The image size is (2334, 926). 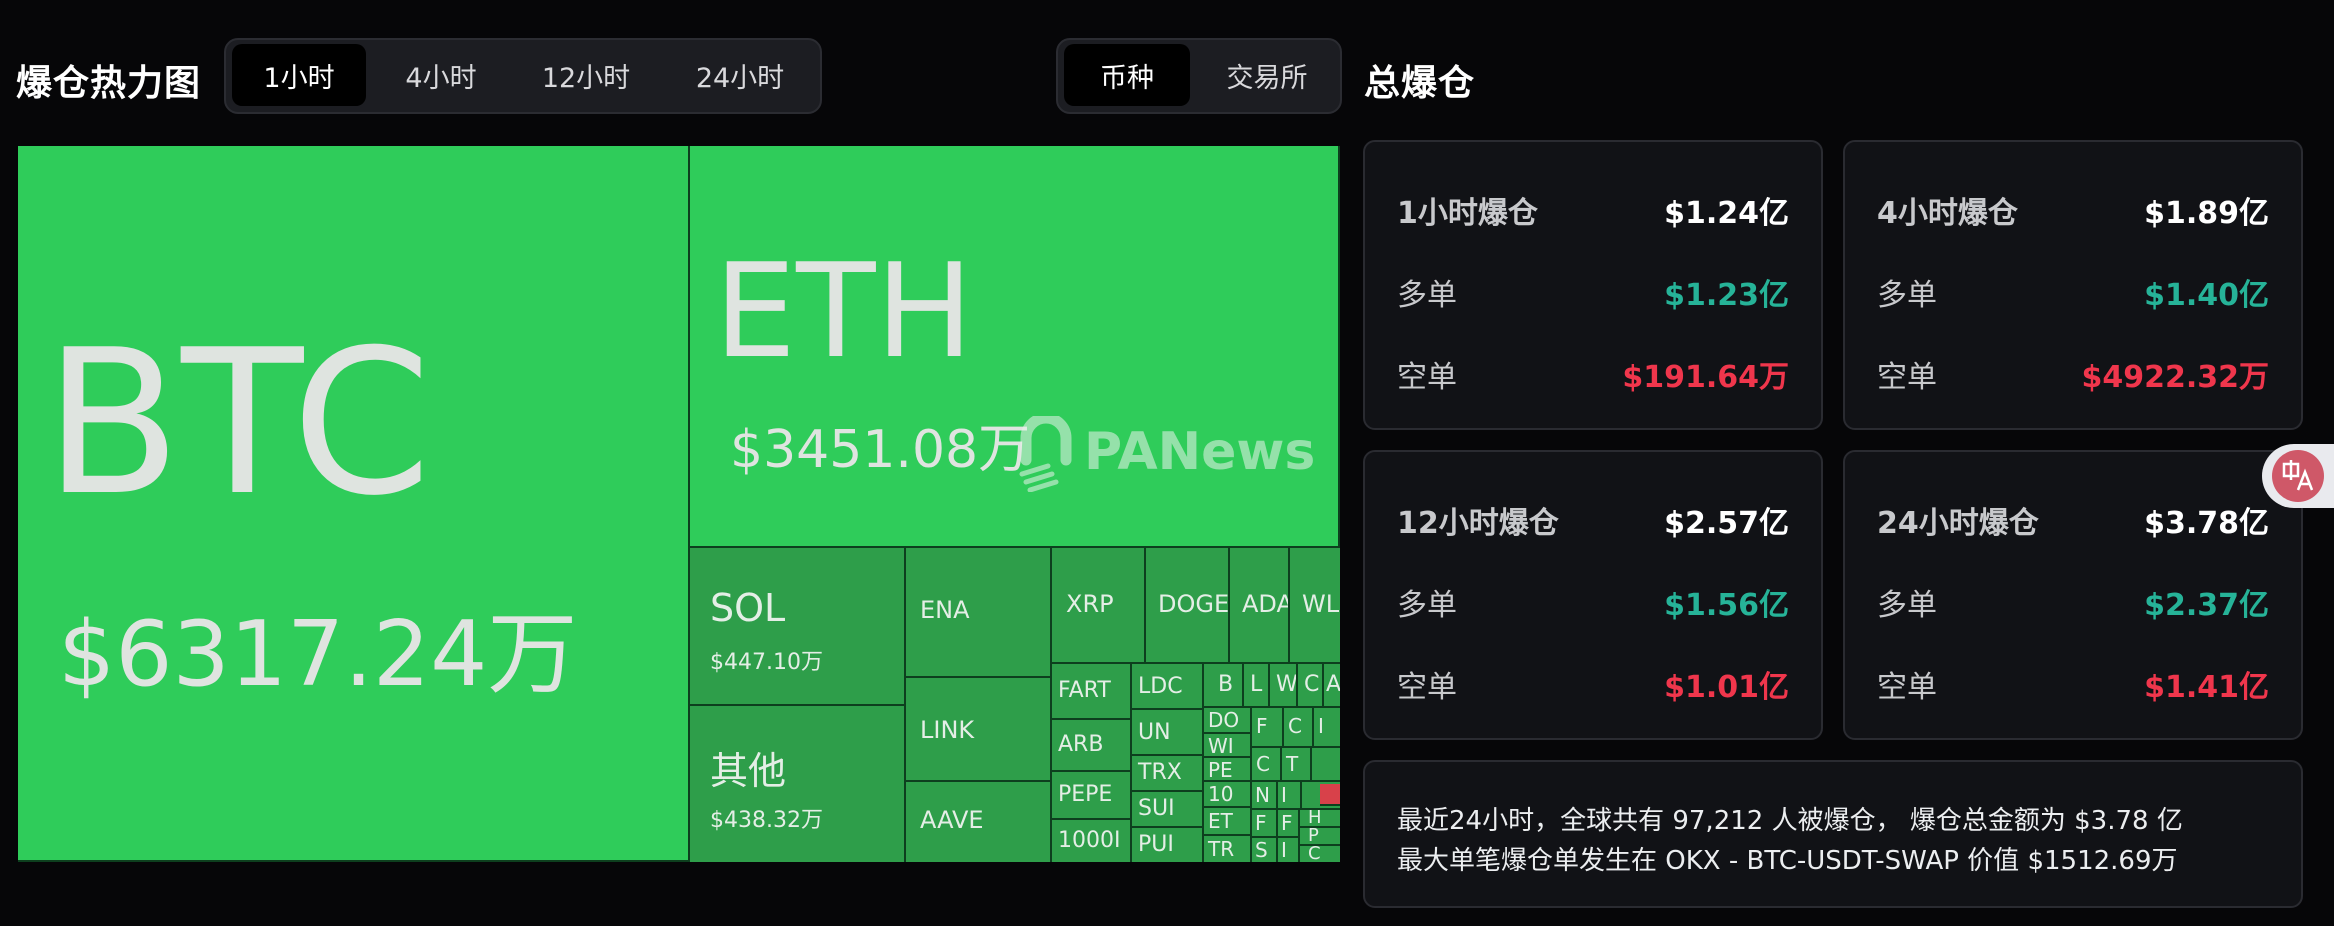 I want to click on translate-icon, so click(x=2298, y=476).